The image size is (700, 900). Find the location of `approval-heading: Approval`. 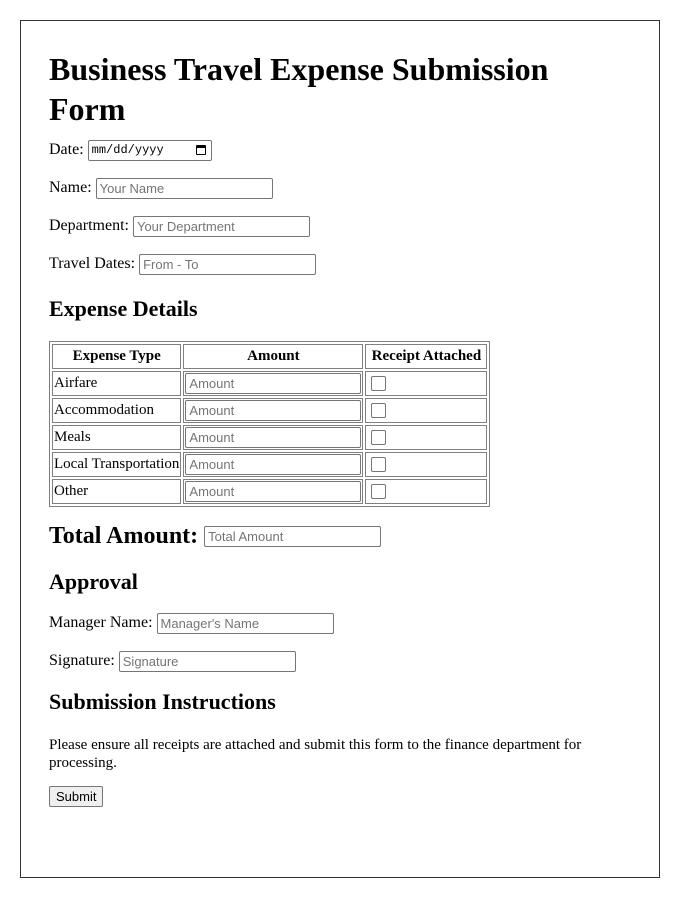

approval-heading: Approval is located at coordinates (93, 581).